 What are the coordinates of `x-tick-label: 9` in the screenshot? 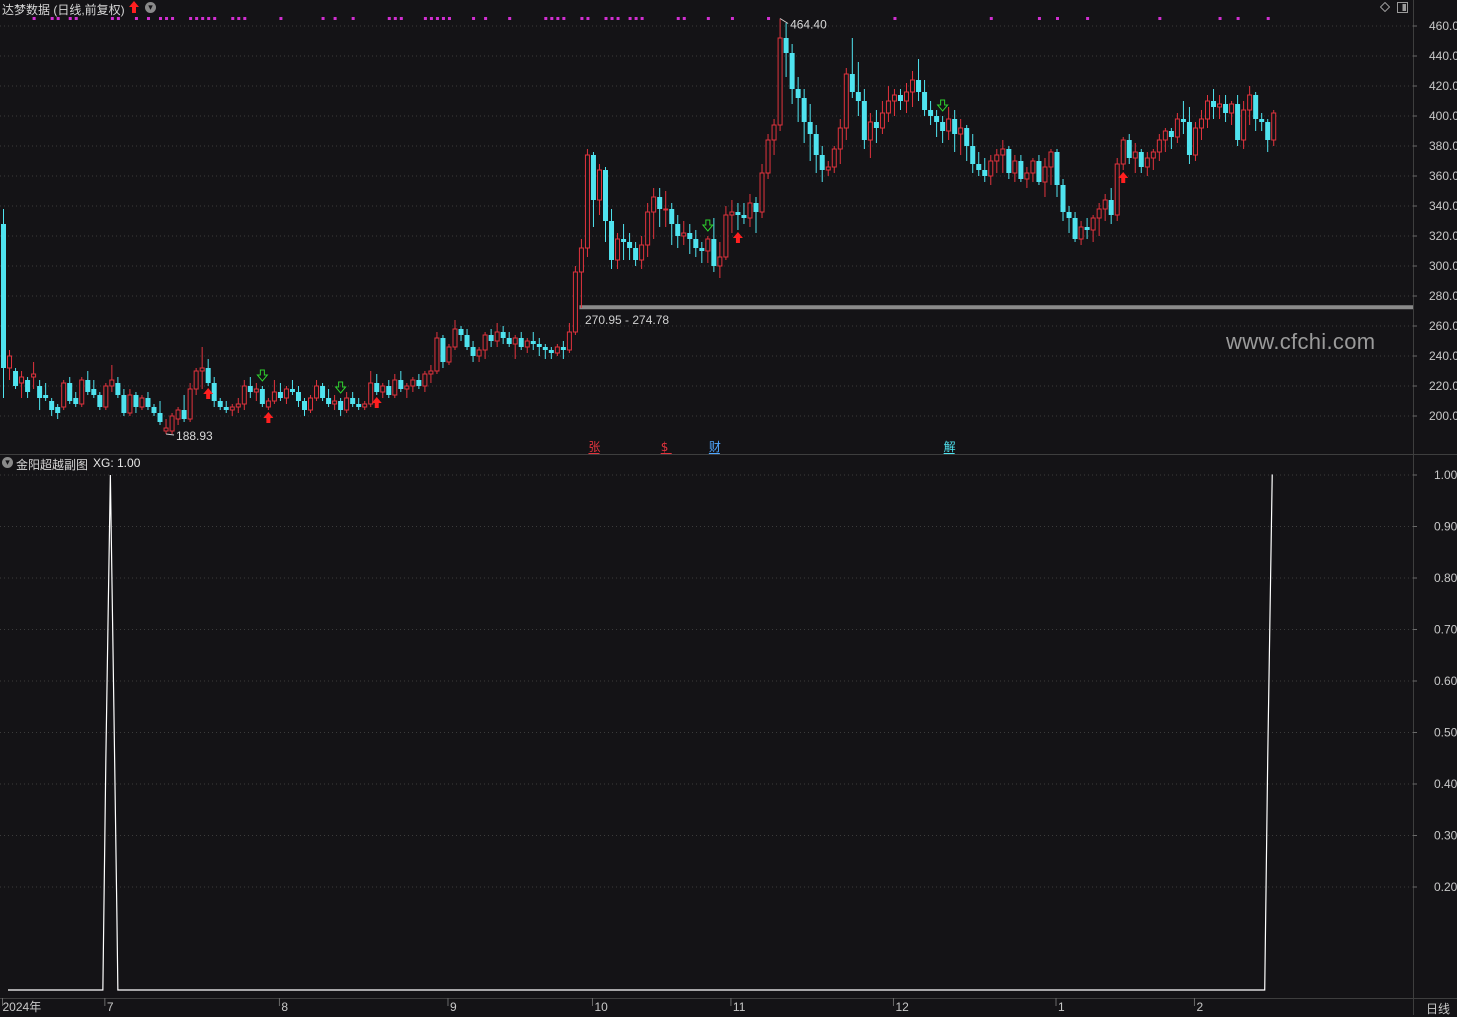 It's located at (453, 1007).